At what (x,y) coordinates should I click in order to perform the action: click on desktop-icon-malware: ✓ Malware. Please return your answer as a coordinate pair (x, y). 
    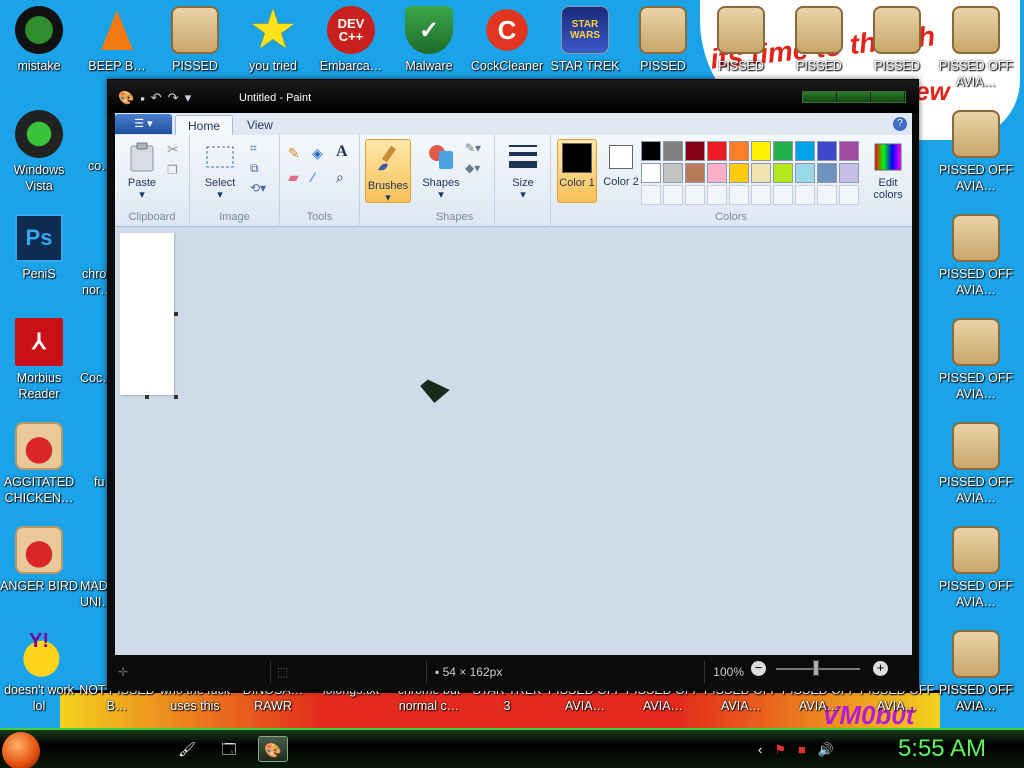
    Looking at the image, I should click on (429, 37).